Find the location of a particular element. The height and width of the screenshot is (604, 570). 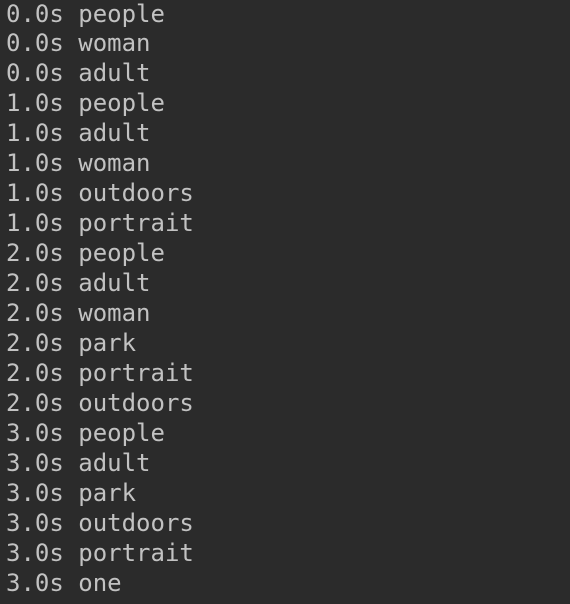

tag-line: 1.0s woman is located at coordinates (288, 163).